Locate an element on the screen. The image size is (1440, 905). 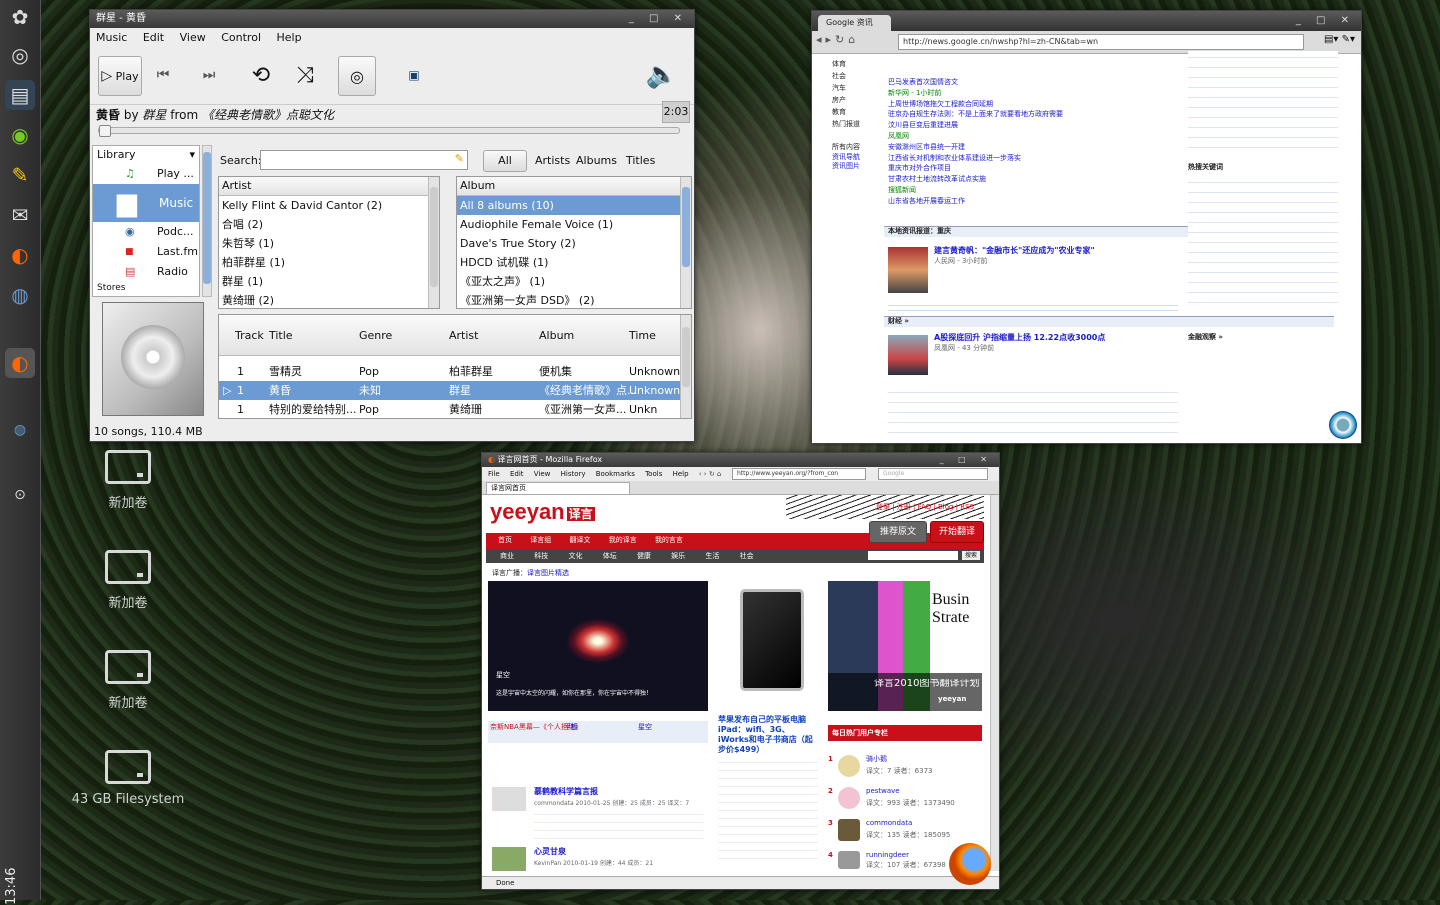
menu-tools: Tools is located at coordinates (653, 474).